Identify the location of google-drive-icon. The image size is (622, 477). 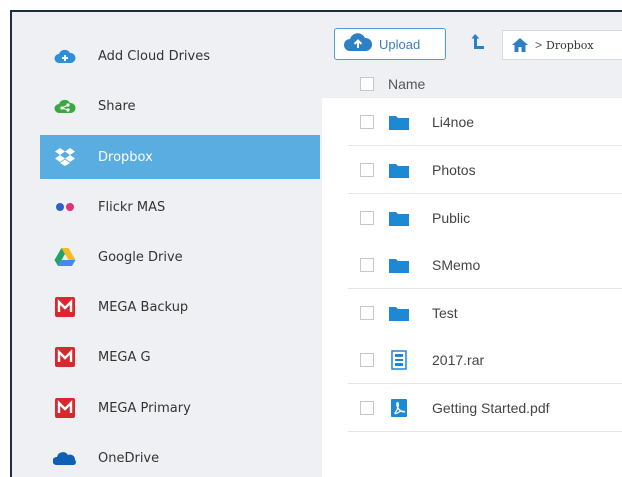
(65, 257).